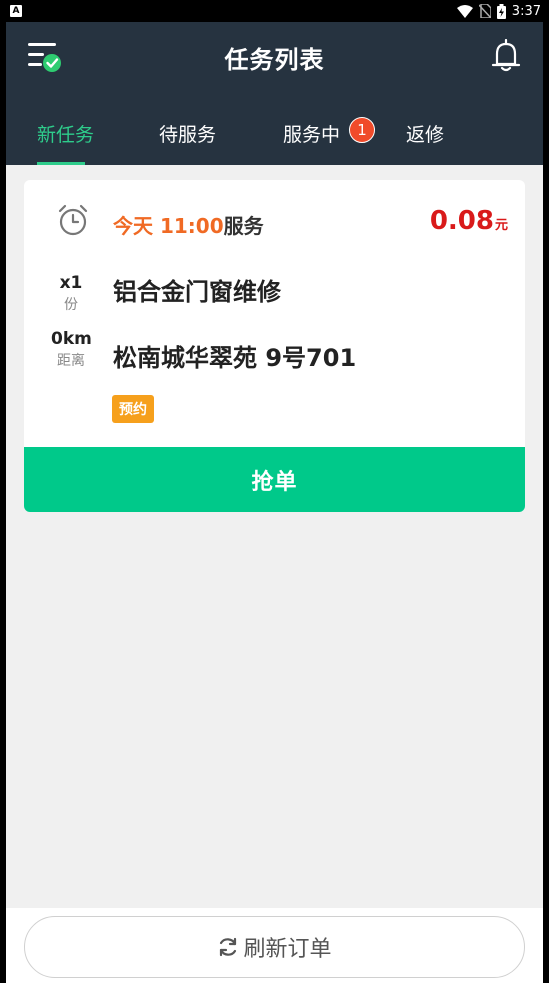 This screenshot has width=549, height=983. What do you see at coordinates (287, 949) in the screenshot?
I see `refresh-label: 刷新订单` at bounding box center [287, 949].